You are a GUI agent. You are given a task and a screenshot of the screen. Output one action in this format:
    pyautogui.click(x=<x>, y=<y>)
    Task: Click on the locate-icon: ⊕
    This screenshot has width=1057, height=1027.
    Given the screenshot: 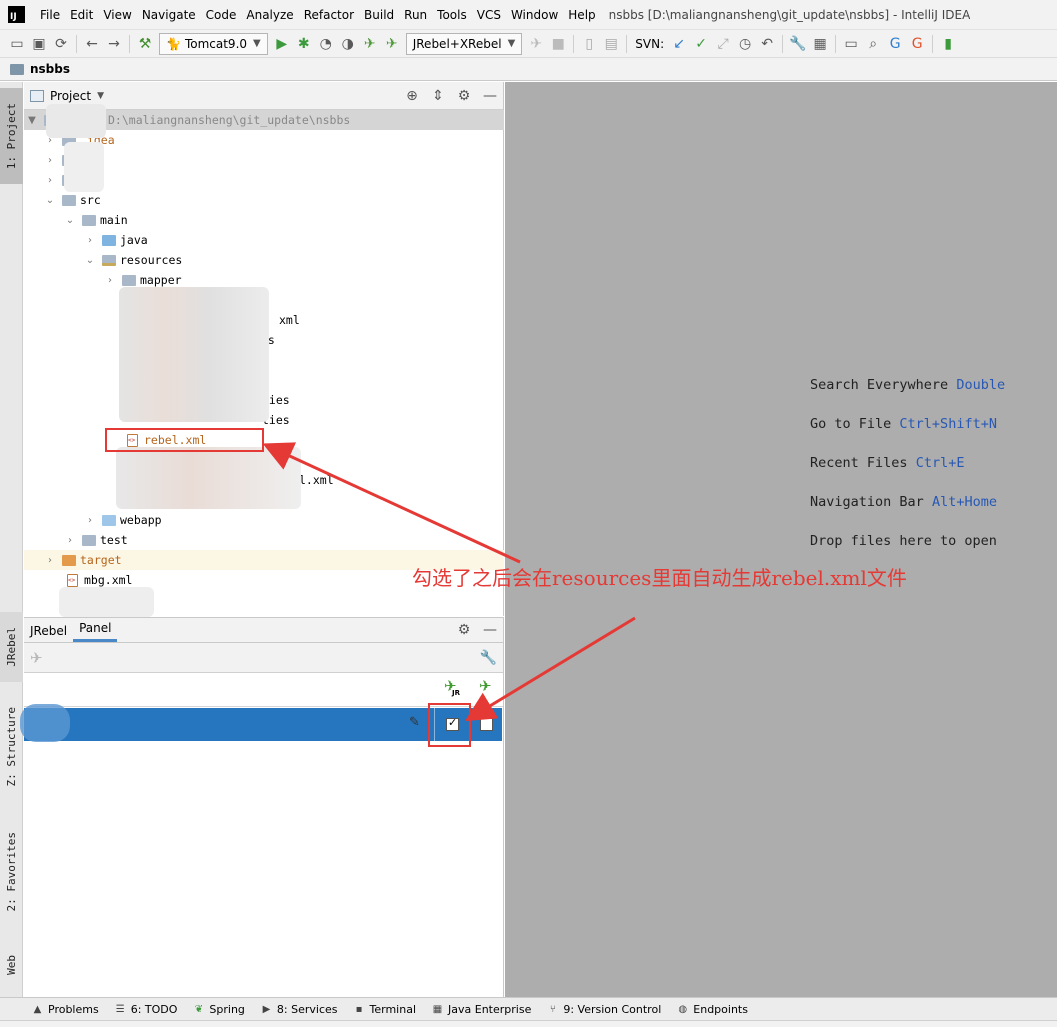 What is the action you would take?
    pyautogui.click(x=412, y=96)
    